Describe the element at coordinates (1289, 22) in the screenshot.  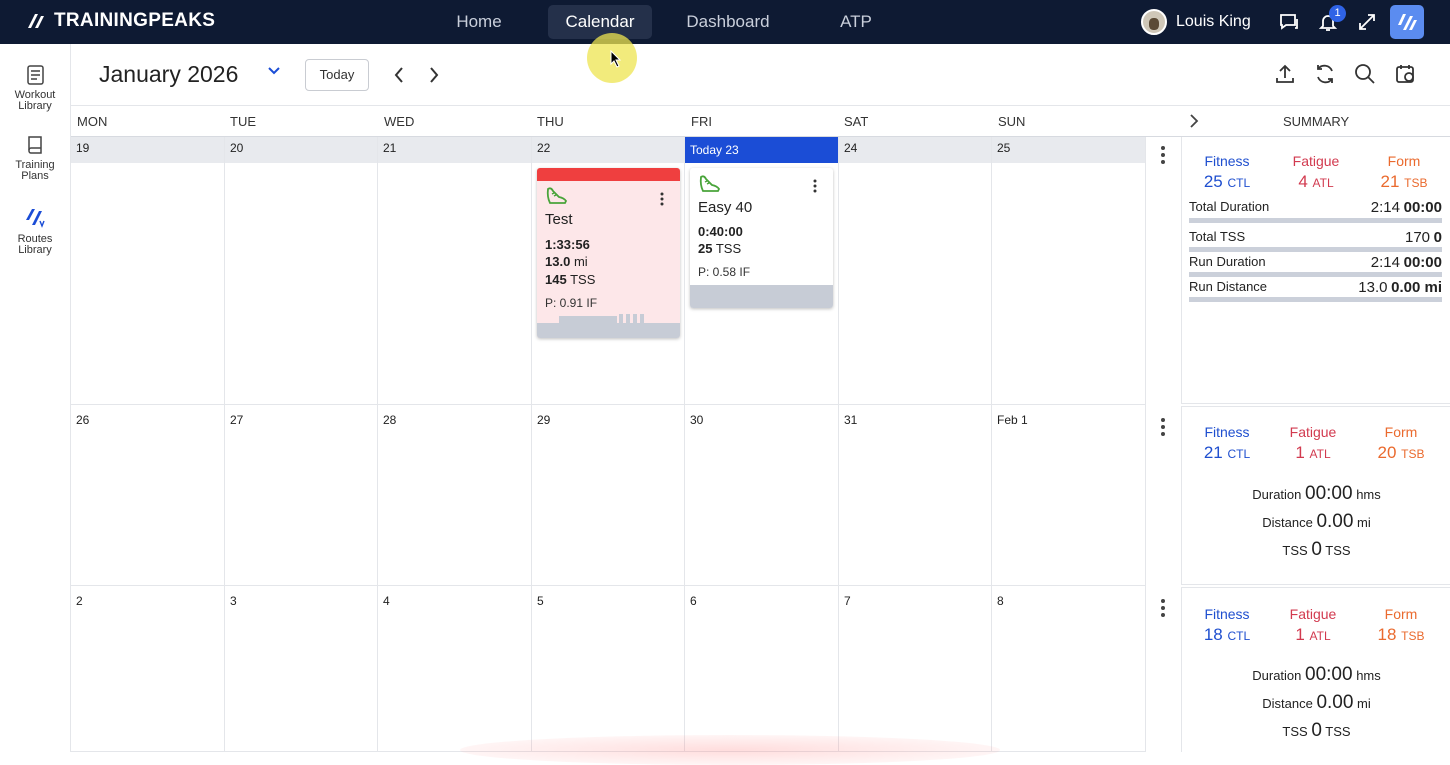
I see `chat-icon` at that location.